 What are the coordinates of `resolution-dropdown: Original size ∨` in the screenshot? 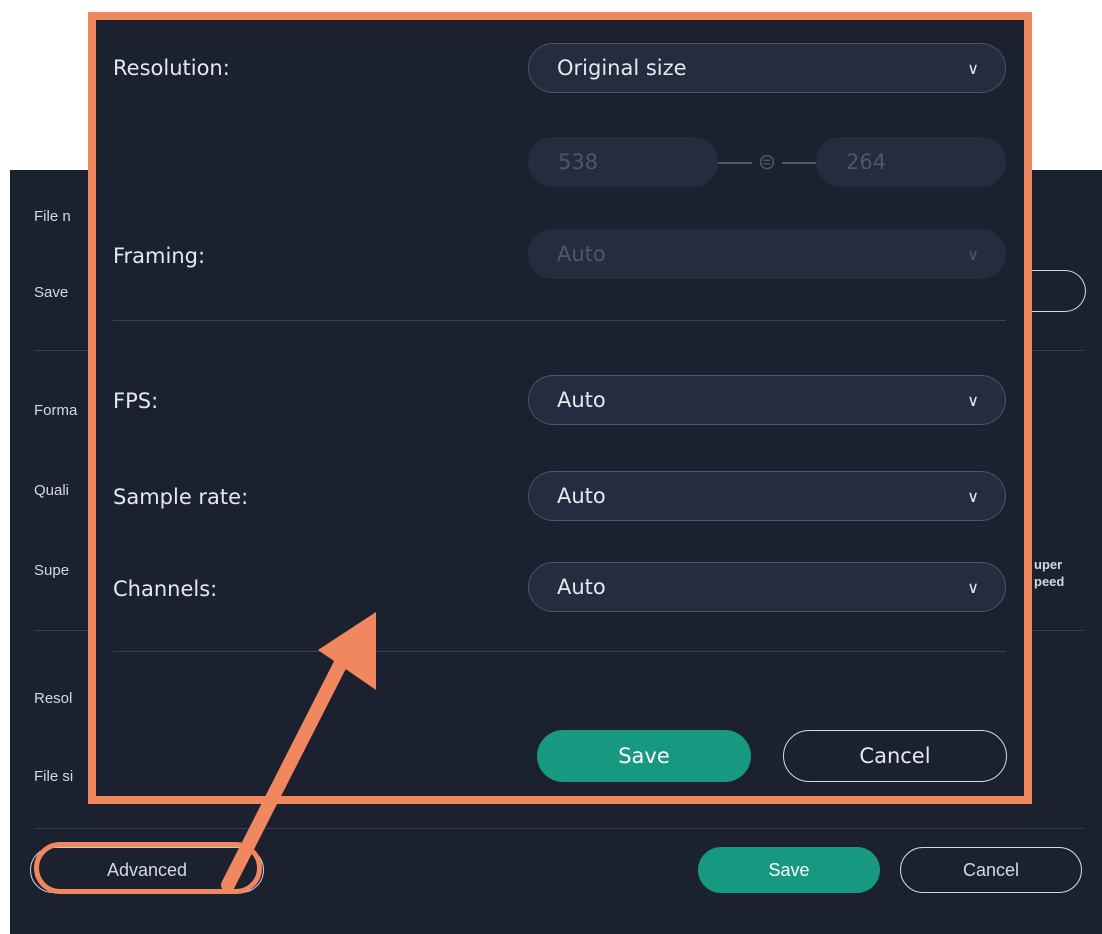 It's located at (767, 68).